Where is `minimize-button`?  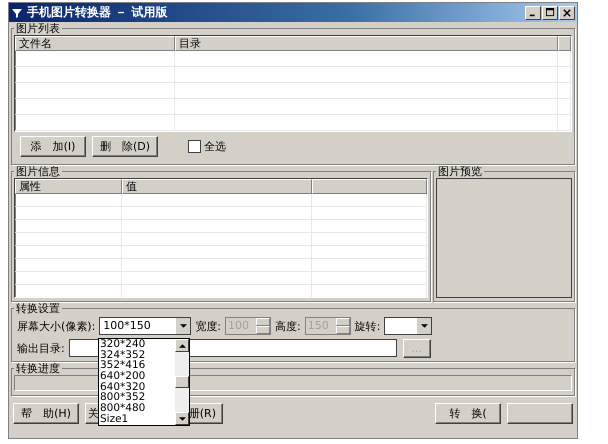 minimize-button is located at coordinates (533, 13).